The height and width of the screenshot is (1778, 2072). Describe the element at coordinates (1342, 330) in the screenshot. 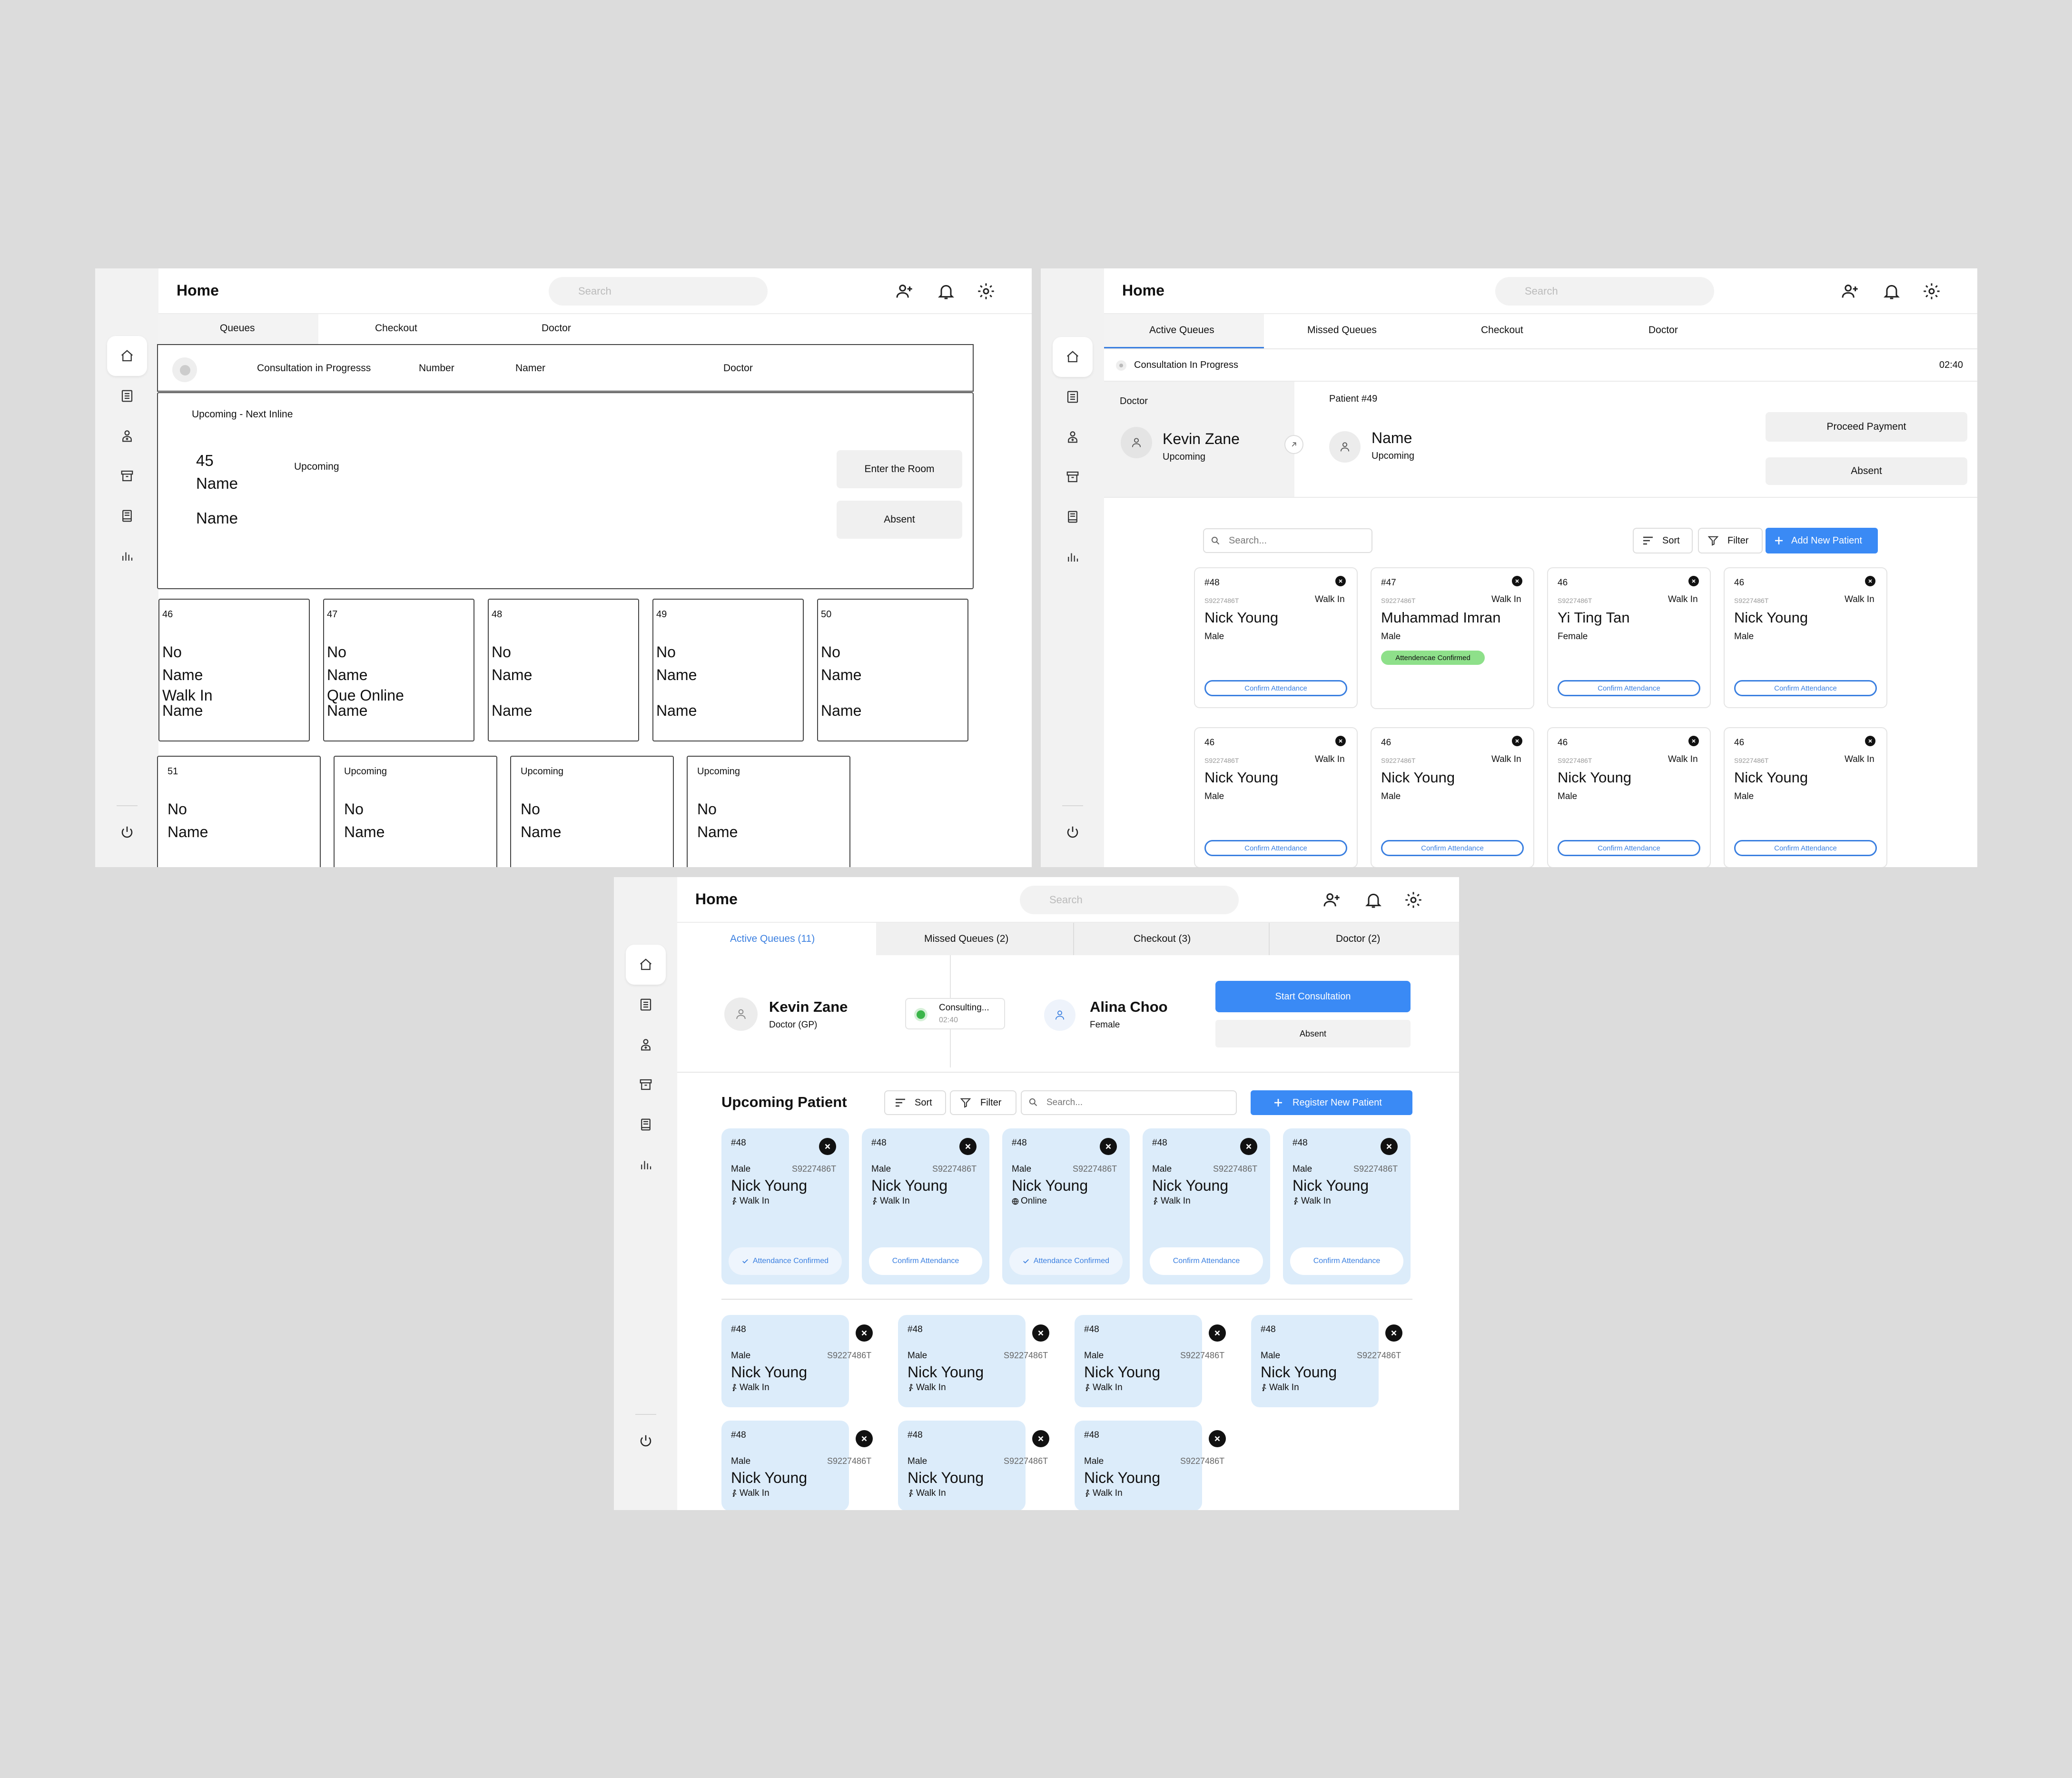

I see `tab-missed-queues: Missed Queues` at that location.